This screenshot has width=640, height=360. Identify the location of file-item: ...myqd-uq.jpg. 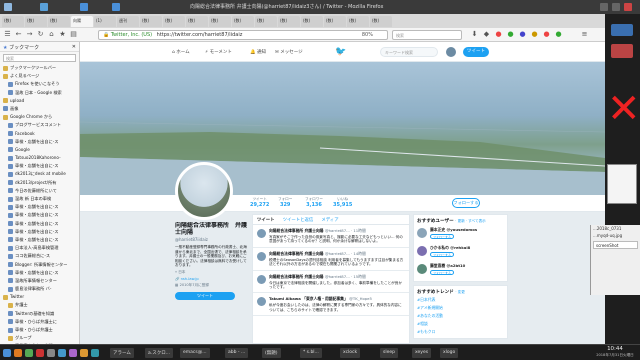
(615, 235).